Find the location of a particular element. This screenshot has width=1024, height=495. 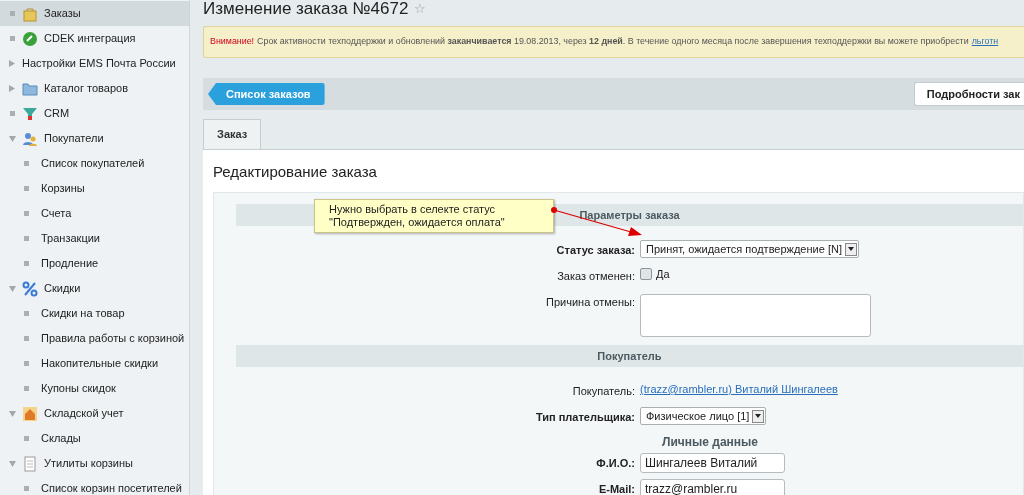

form-heading: Редактирование заказа is located at coordinates (295, 171).